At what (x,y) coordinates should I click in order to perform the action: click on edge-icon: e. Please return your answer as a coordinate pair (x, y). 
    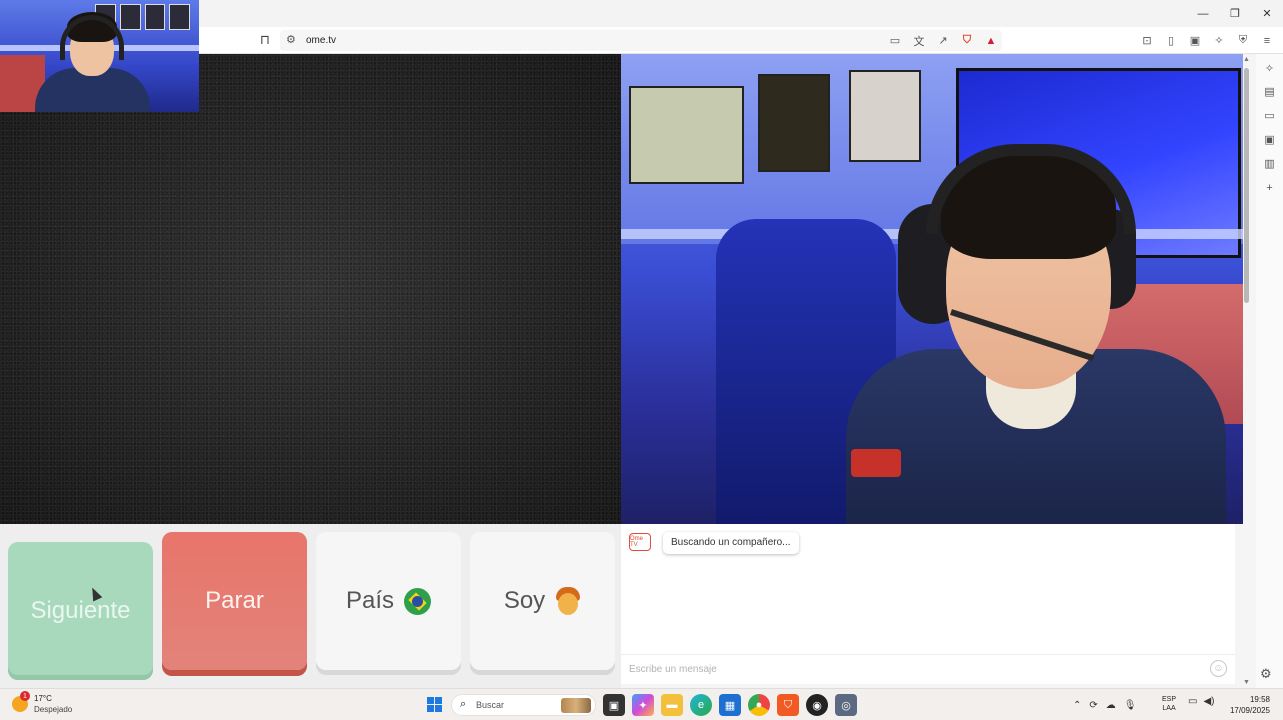
    Looking at the image, I should click on (701, 705).